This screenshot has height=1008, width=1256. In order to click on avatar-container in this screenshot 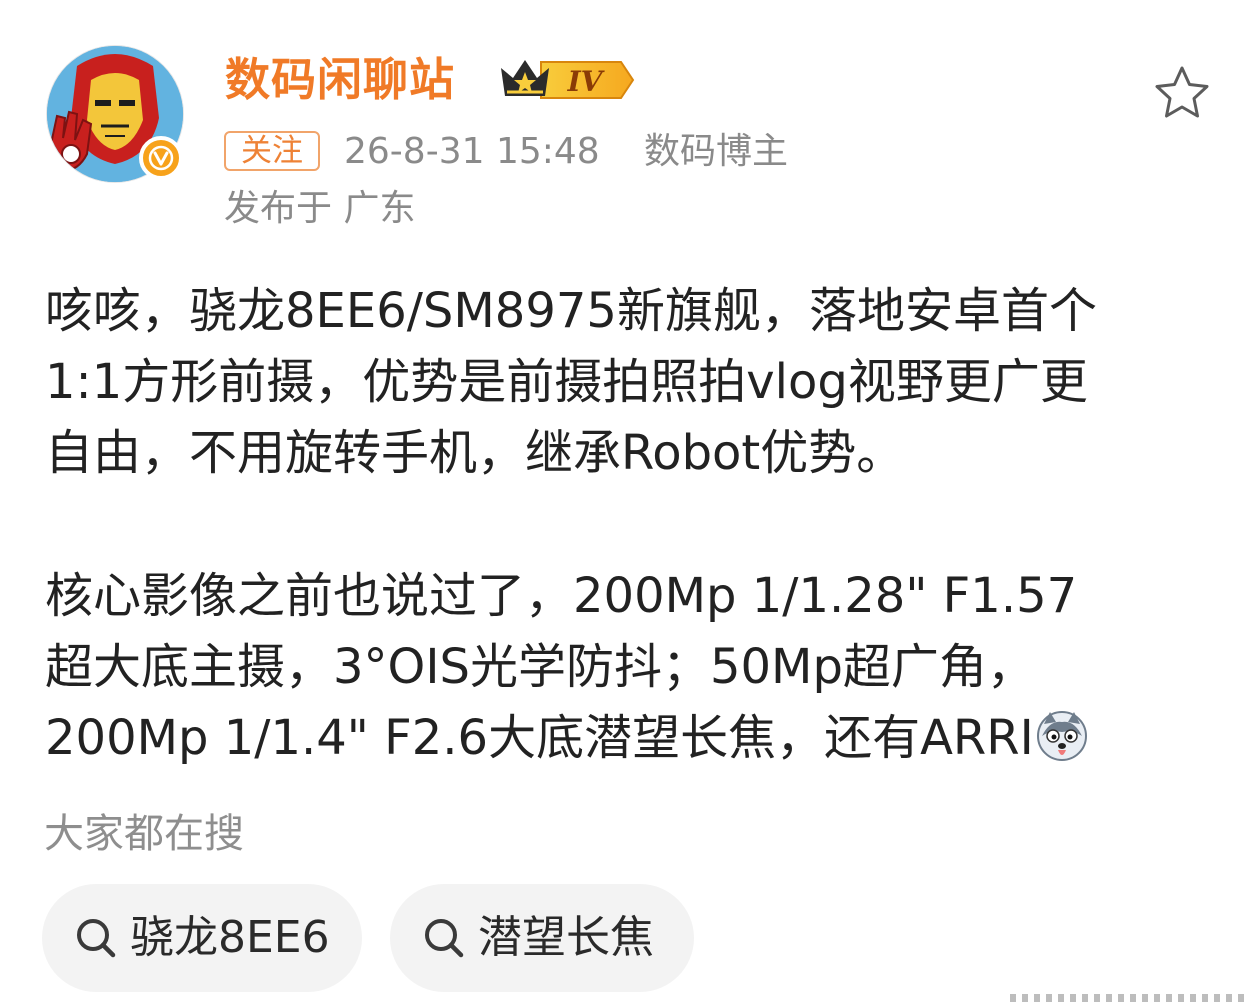, I will do `click(117, 116)`.